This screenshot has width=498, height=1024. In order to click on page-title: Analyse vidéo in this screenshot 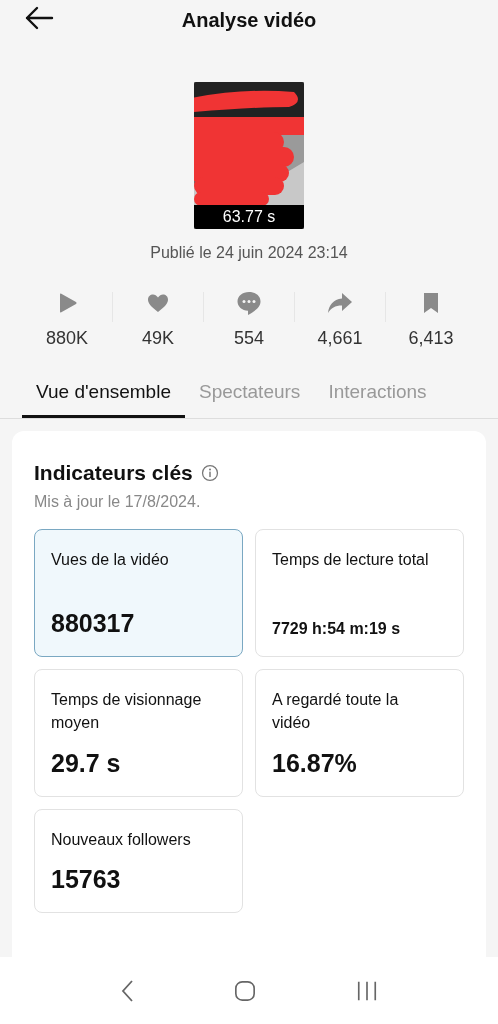, I will do `click(249, 20)`.